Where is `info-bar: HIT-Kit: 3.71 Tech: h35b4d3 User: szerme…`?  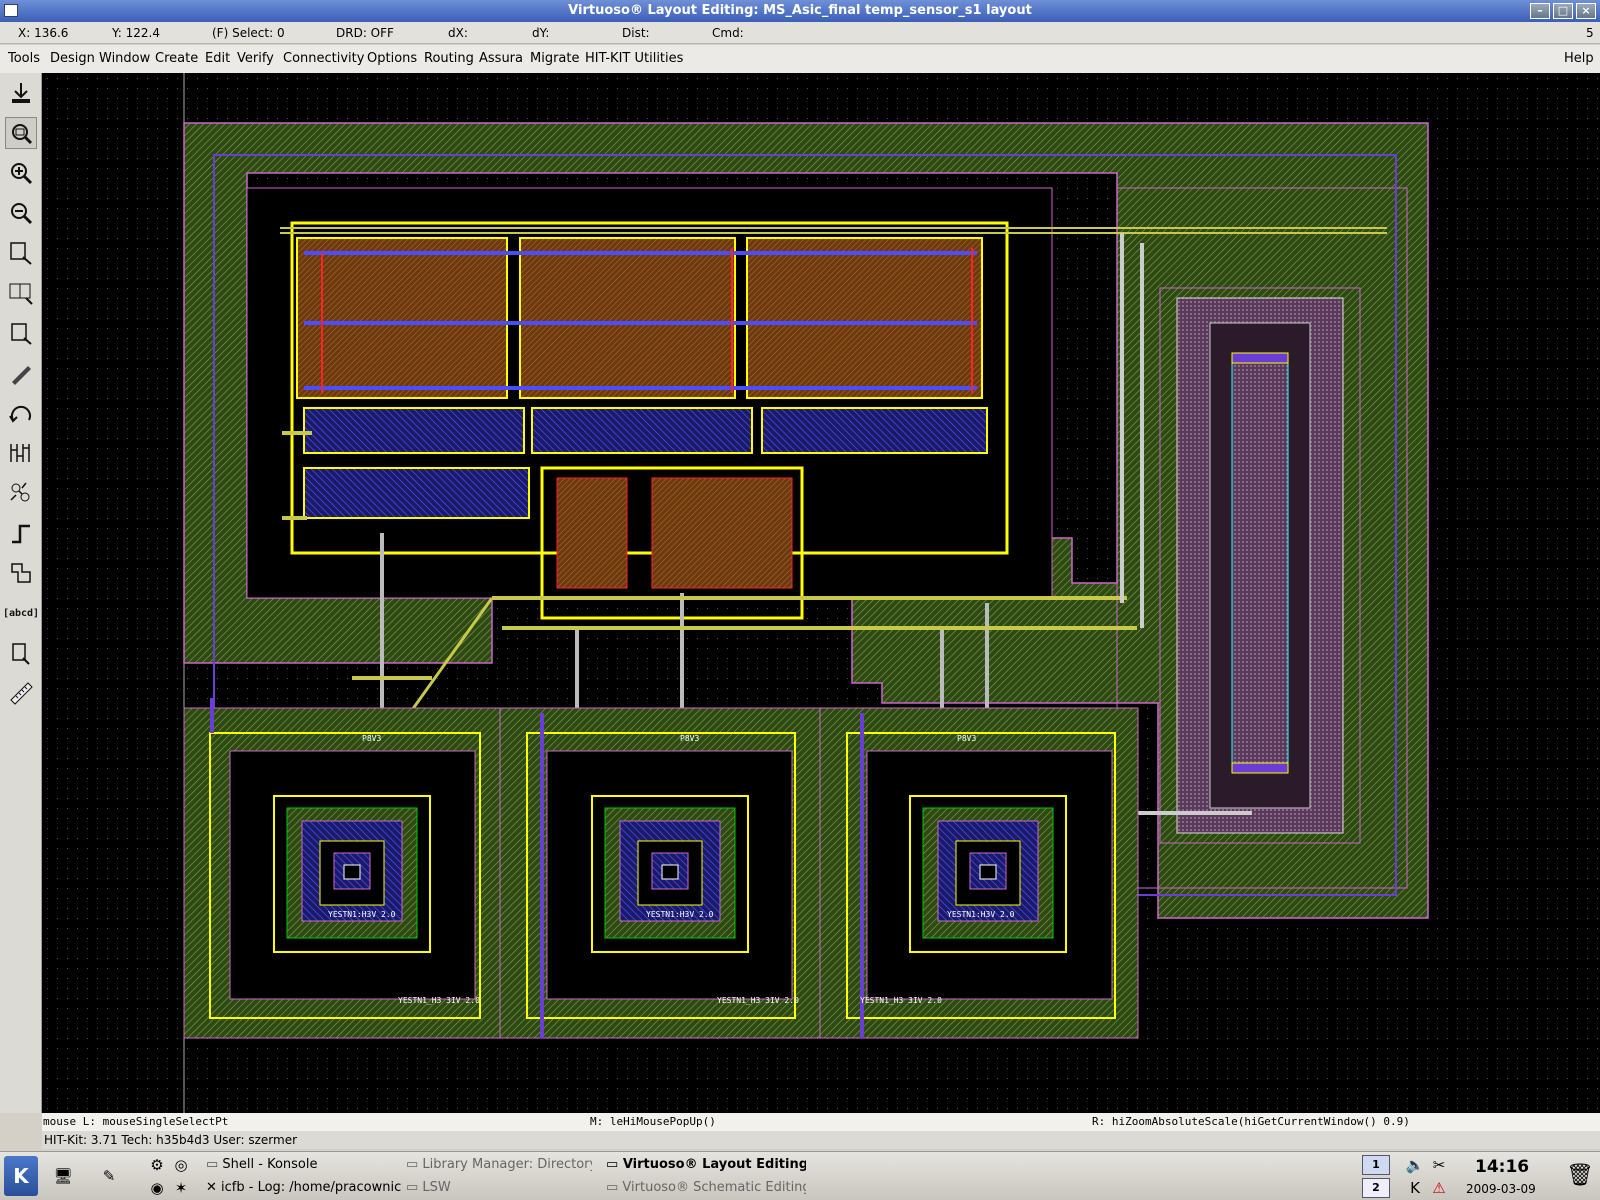
info-bar: HIT-Kit: 3.71 Tech: h35b4d3 User: szerme… is located at coordinates (821, 1140).